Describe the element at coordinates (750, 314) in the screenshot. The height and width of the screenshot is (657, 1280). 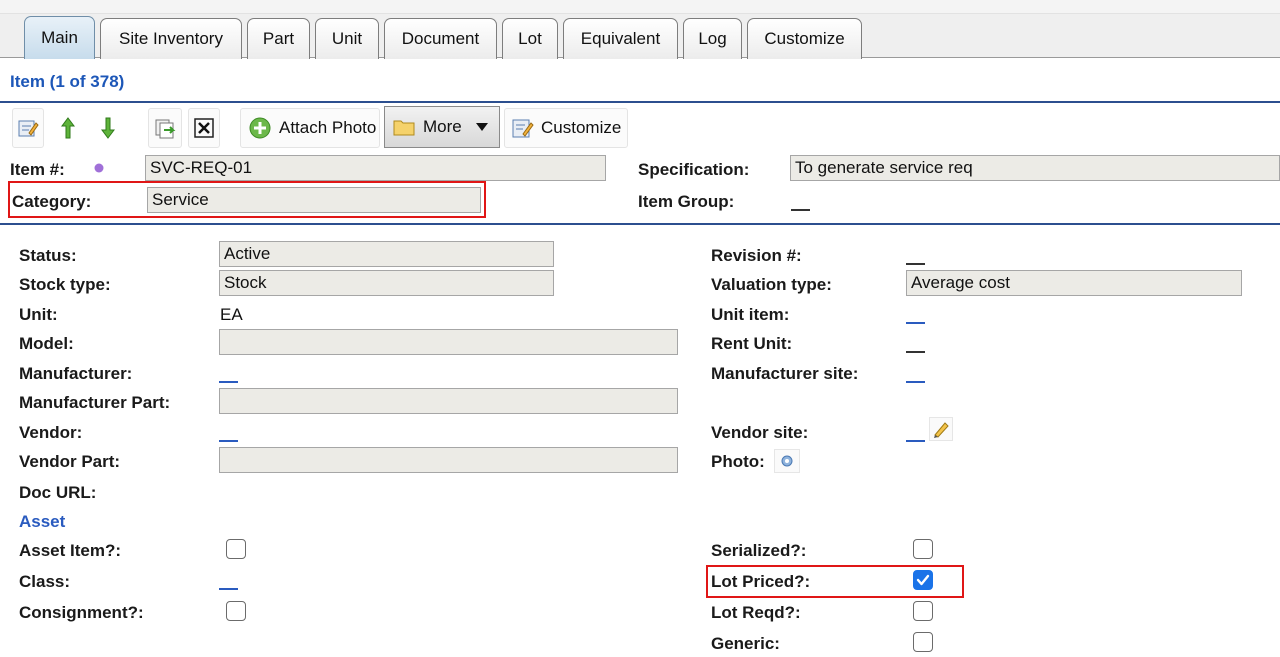
I see `unit-item-label: Unit item:` at that location.